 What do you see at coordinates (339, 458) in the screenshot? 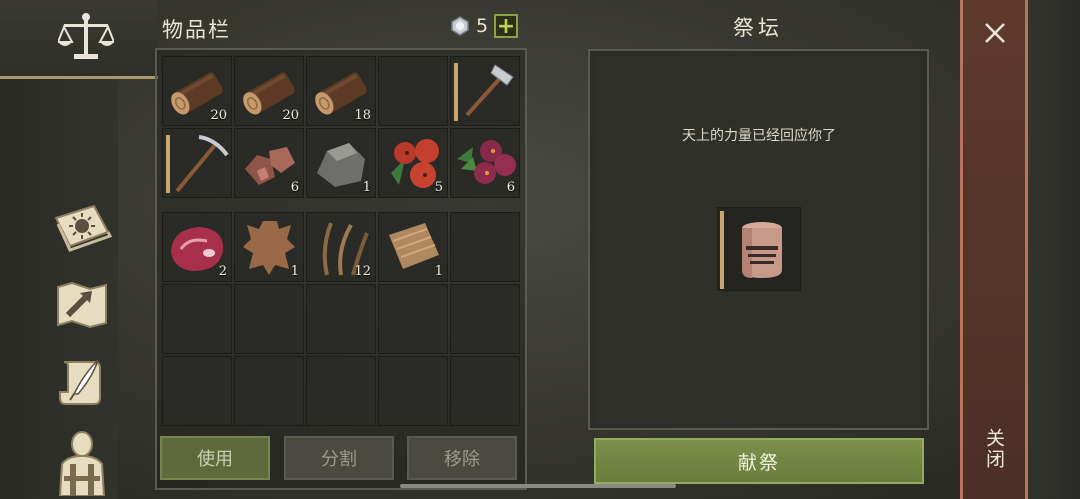
I see `split-button: 分割` at bounding box center [339, 458].